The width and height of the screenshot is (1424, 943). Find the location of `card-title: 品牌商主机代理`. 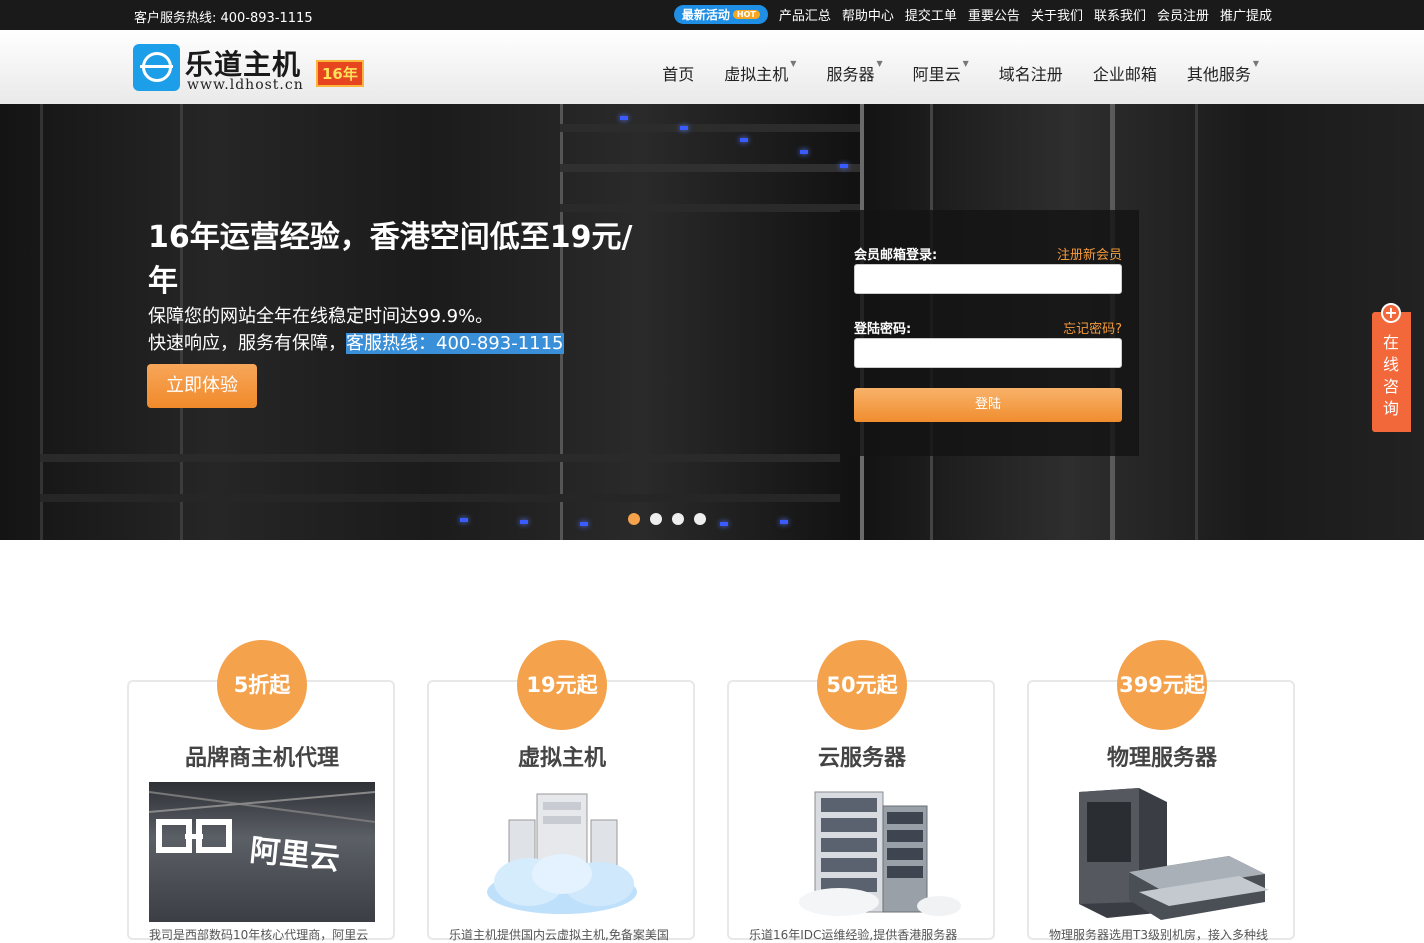

card-title: 品牌商主机代理 is located at coordinates (261, 758).